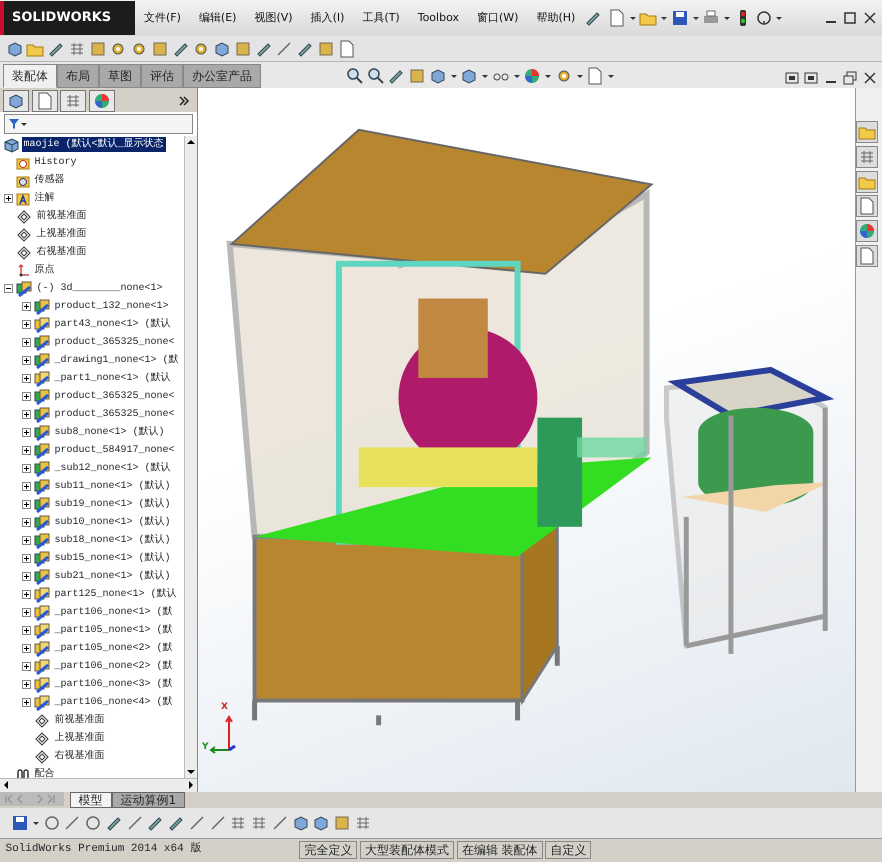  I want to click on tree-item: sub8_none<1> (默认), so click(109, 432).